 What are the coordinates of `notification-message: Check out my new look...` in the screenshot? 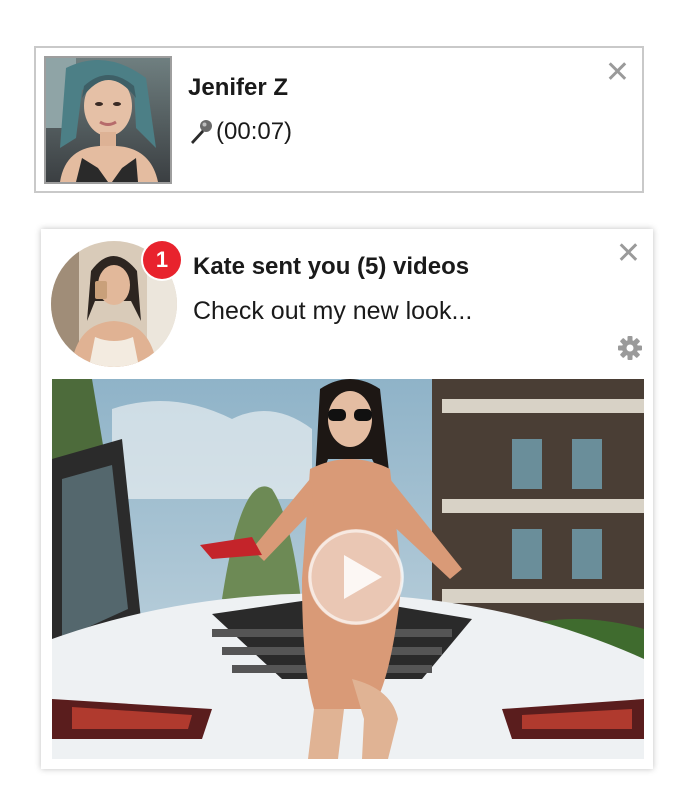 It's located at (333, 311).